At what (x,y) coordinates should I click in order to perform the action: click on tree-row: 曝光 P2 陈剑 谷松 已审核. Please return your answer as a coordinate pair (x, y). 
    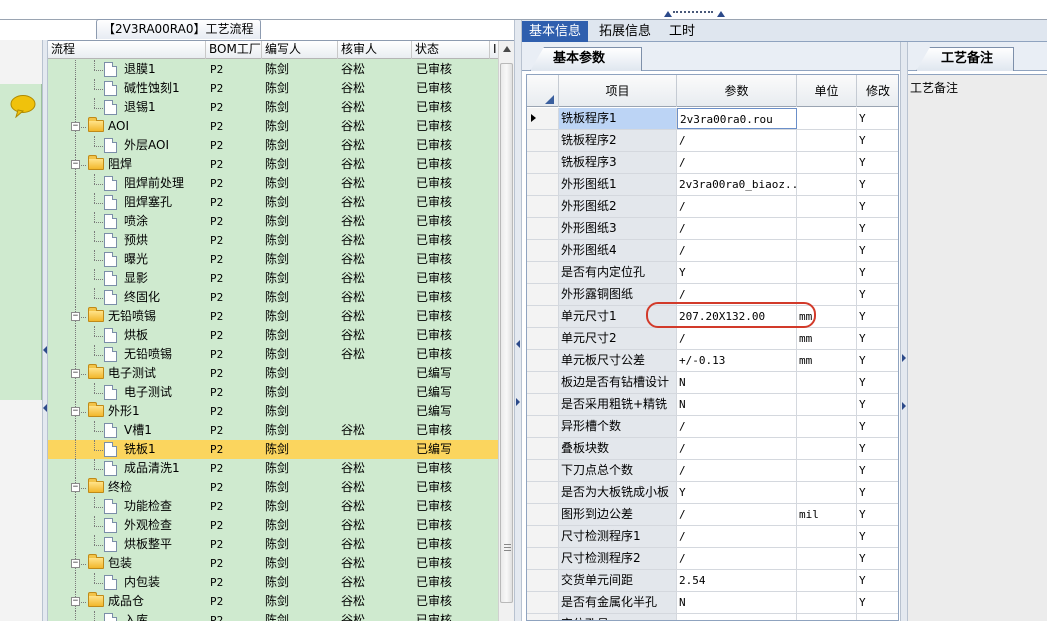
    Looking at the image, I should click on (273, 259).